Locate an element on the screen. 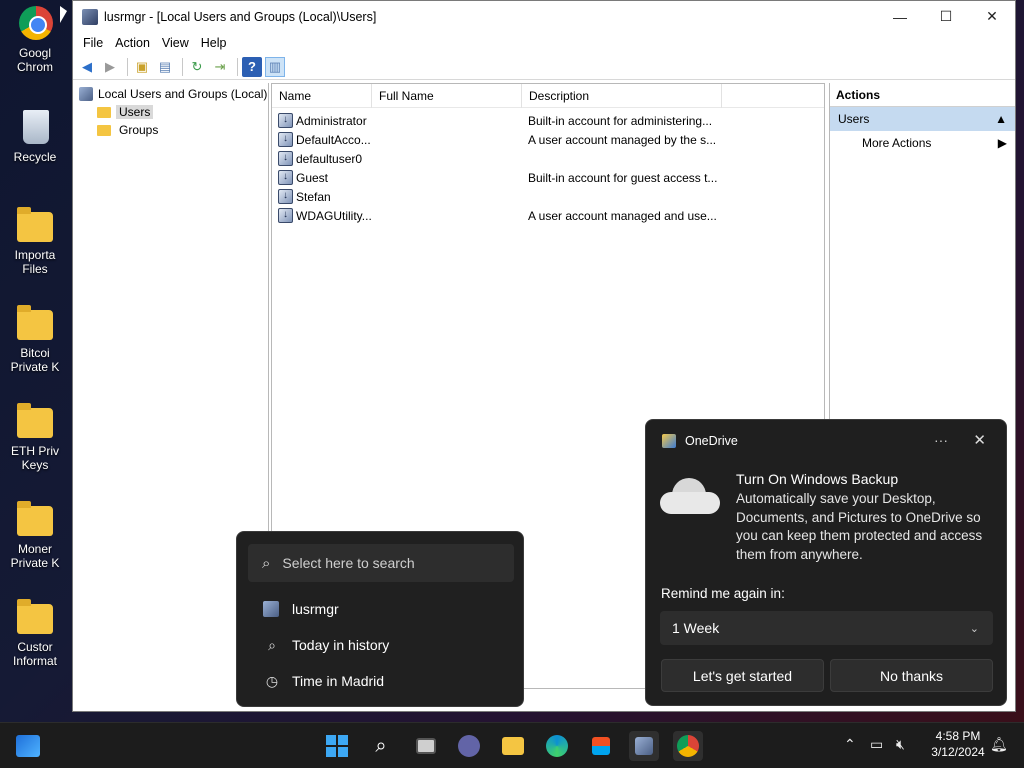 The image size is (1024, 768). chevron-up-icon: ⌃ is located at coordinates (850, 744).